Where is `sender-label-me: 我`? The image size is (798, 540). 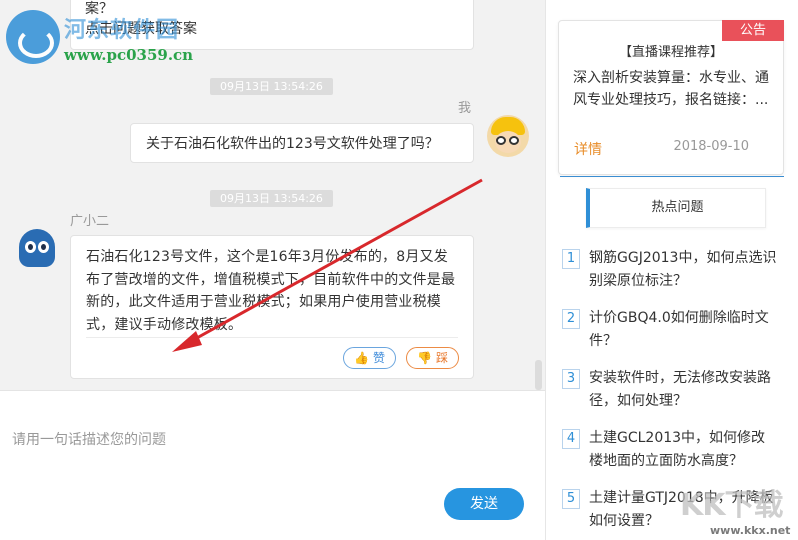 sender-label-me: 我 is located at coordinates (465, 108).